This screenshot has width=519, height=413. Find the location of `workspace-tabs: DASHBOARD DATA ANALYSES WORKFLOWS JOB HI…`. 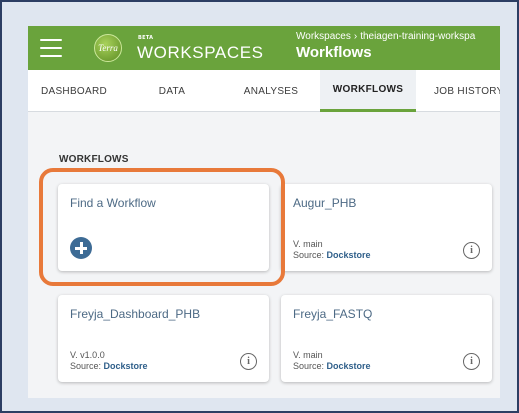

workspace-tabs: DASHBOARD DATA ANALYSES WORKFLOWS JOB HI… is located at coordinates (264, 91).